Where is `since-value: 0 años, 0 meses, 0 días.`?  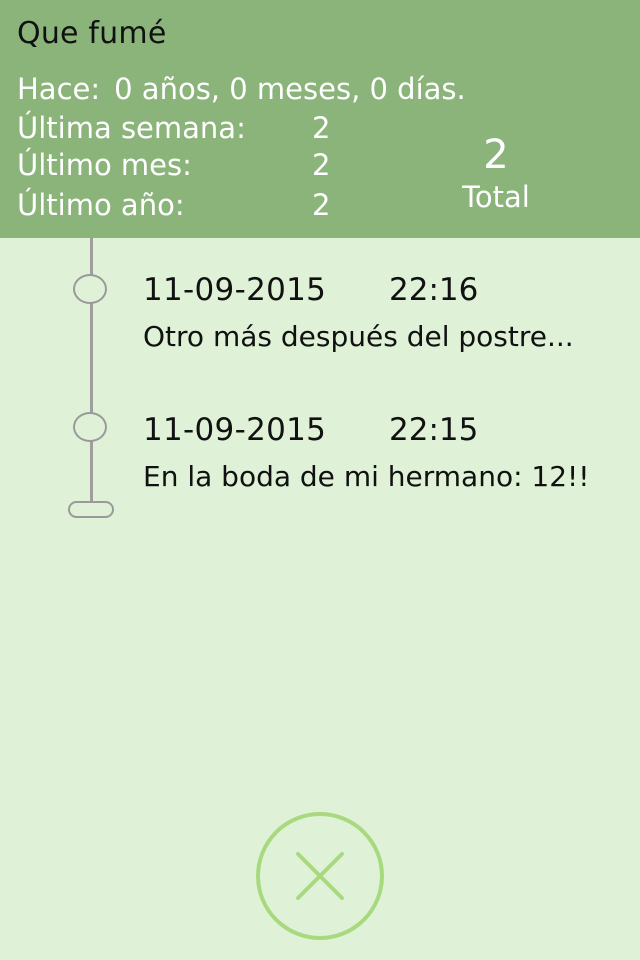 since-value: 0 años, 0 meses, 0 días. is located at coordinates (290, 89).